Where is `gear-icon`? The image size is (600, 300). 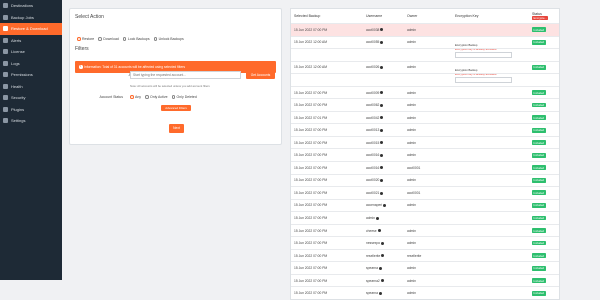 gear-icon is located at coordinates (5, 121).